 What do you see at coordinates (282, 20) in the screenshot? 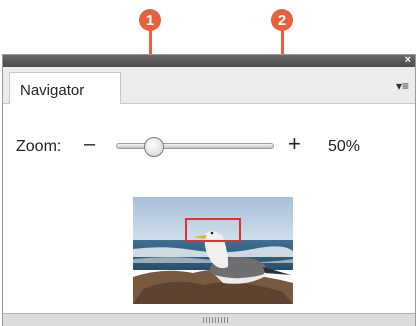
I see `callout-2-badge: 2` at bounding box center [282, 20].